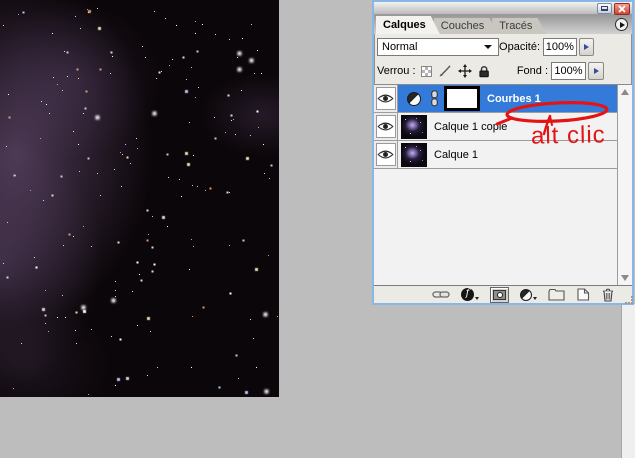 The image size is (635, 458). I want to click on opacity-slider-button, so click(586, 47).